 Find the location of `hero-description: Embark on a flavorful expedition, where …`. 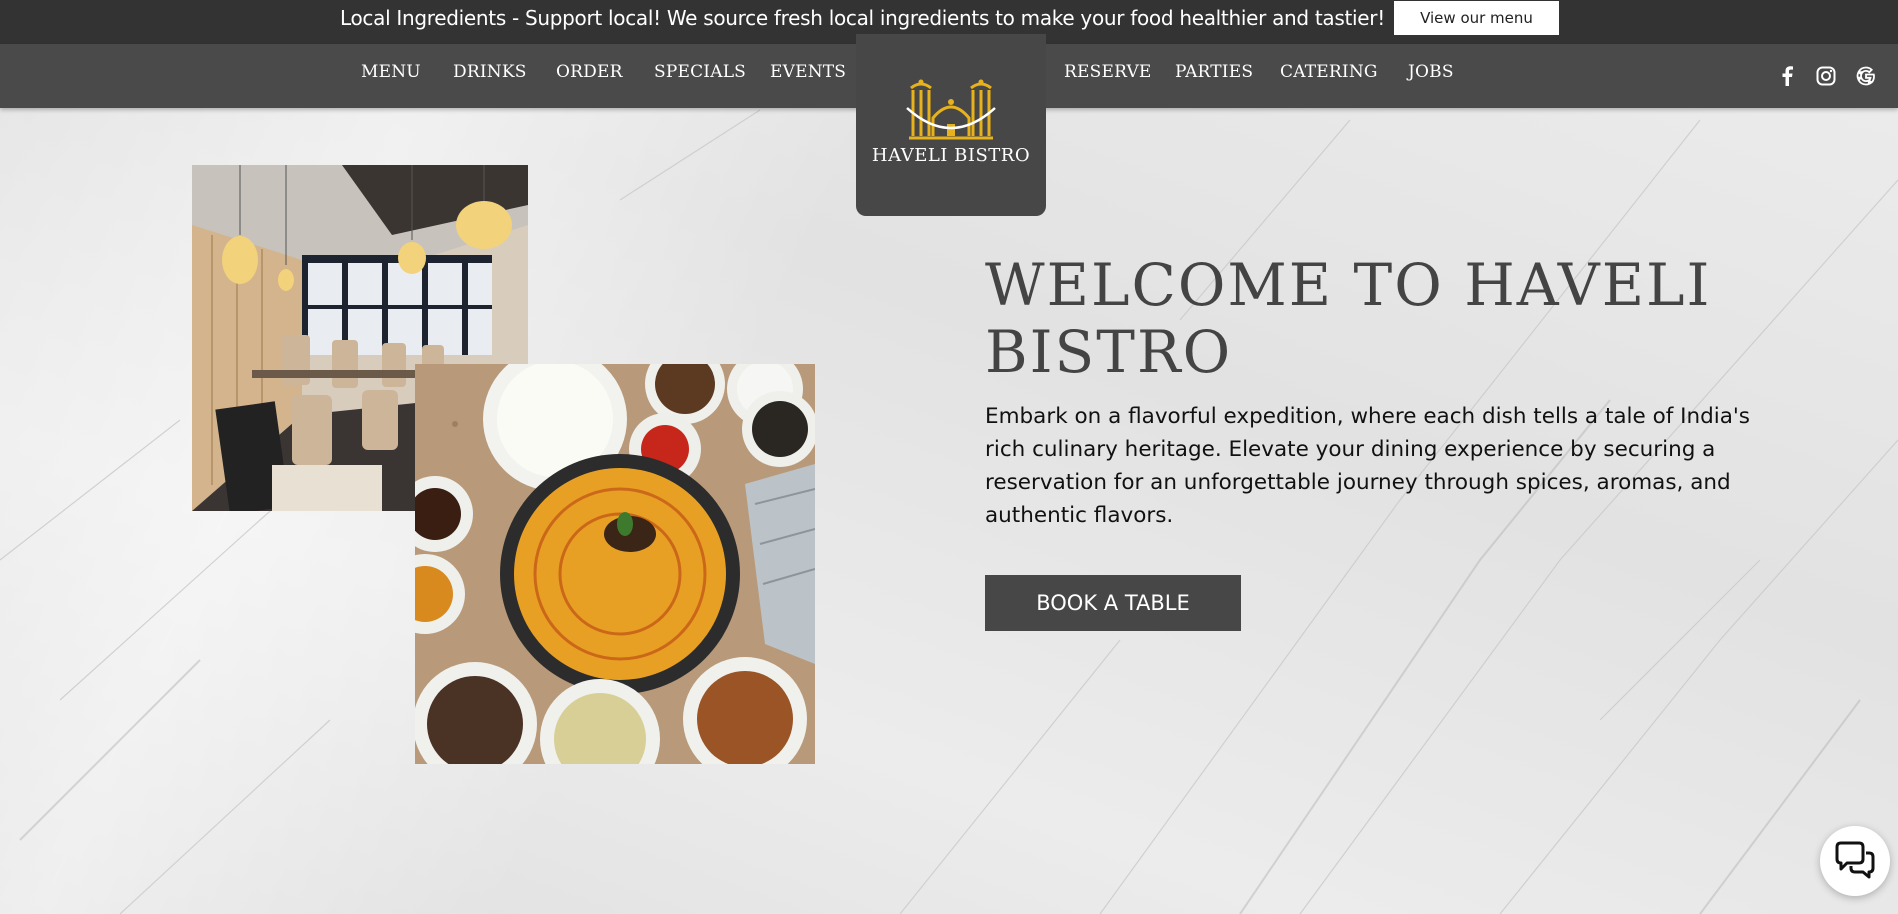

hero-description: Embark on a flavorful expedition, where … is located at coordinates (1368, 466).